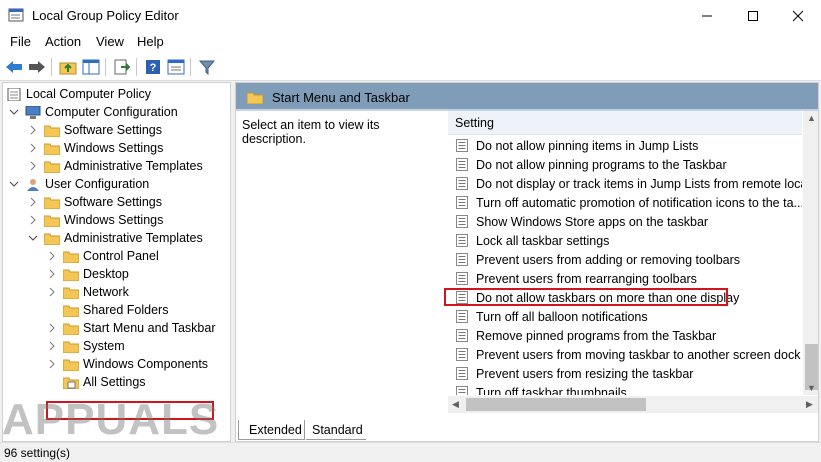 This screenshot has height=462, width=821. I want to click on export-list-button, so click(122, 67).